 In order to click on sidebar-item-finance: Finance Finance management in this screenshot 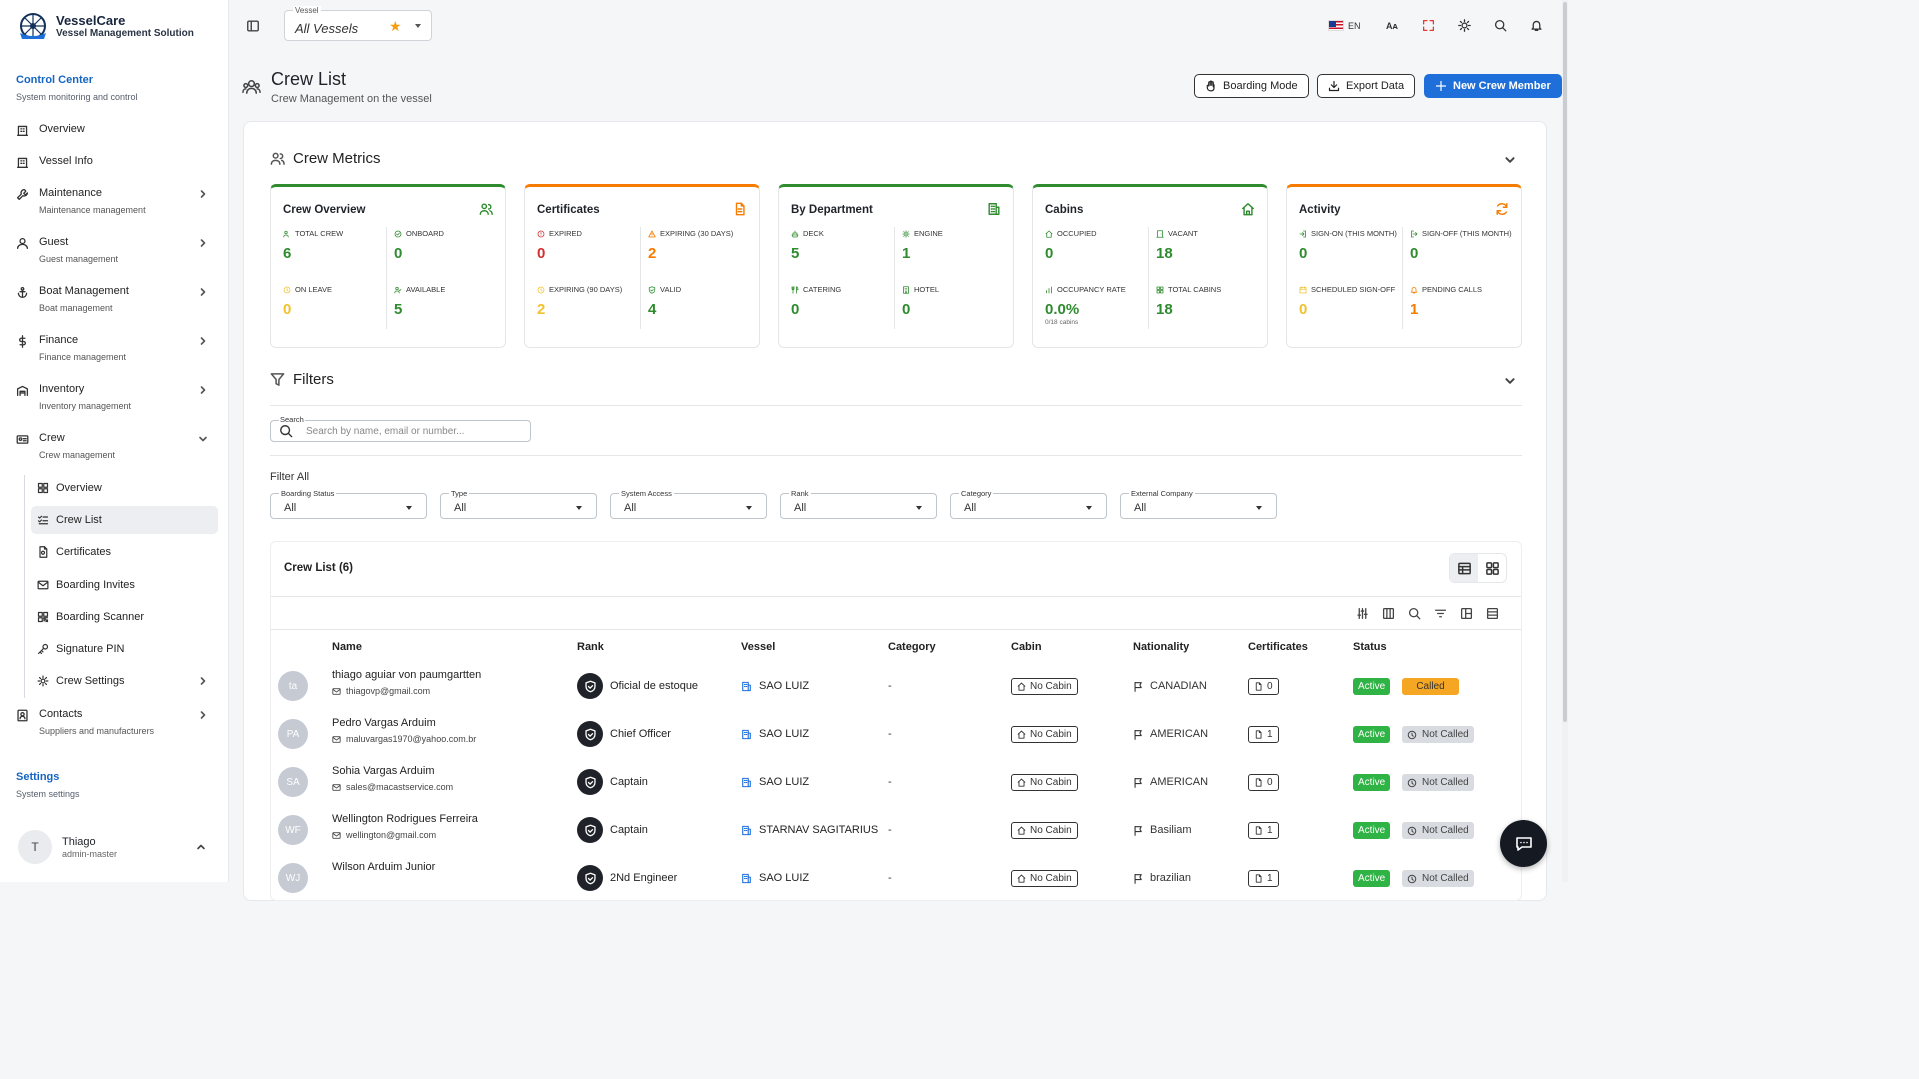, I will do `click(117, 348)`.